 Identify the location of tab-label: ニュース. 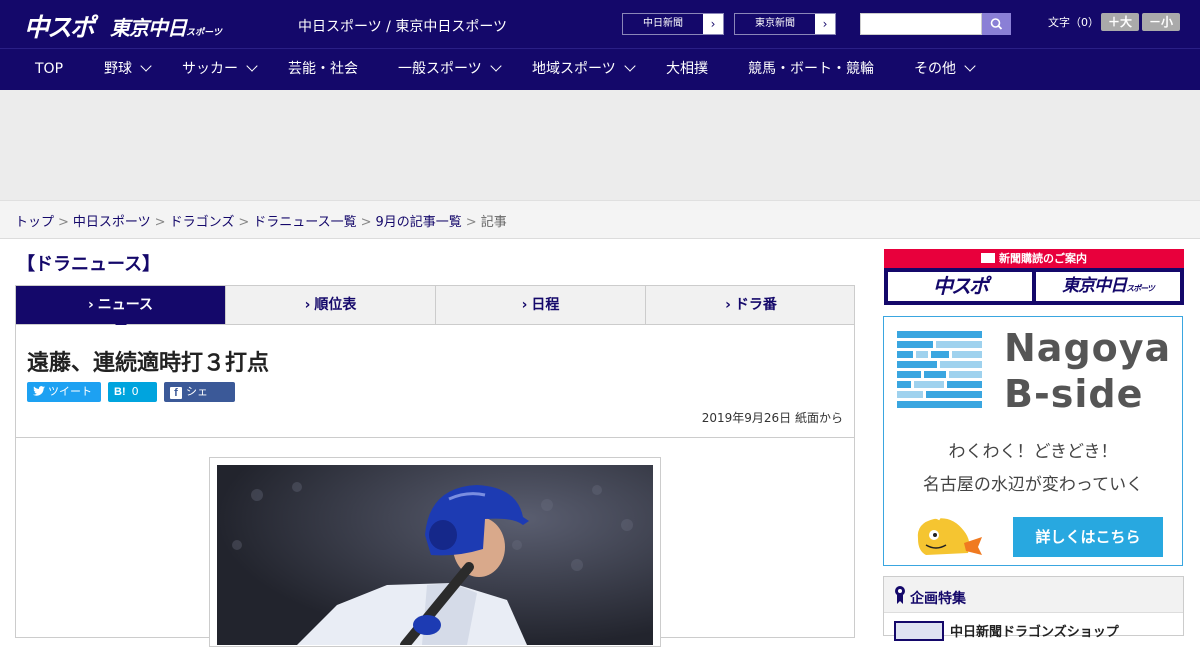
(125, 305).